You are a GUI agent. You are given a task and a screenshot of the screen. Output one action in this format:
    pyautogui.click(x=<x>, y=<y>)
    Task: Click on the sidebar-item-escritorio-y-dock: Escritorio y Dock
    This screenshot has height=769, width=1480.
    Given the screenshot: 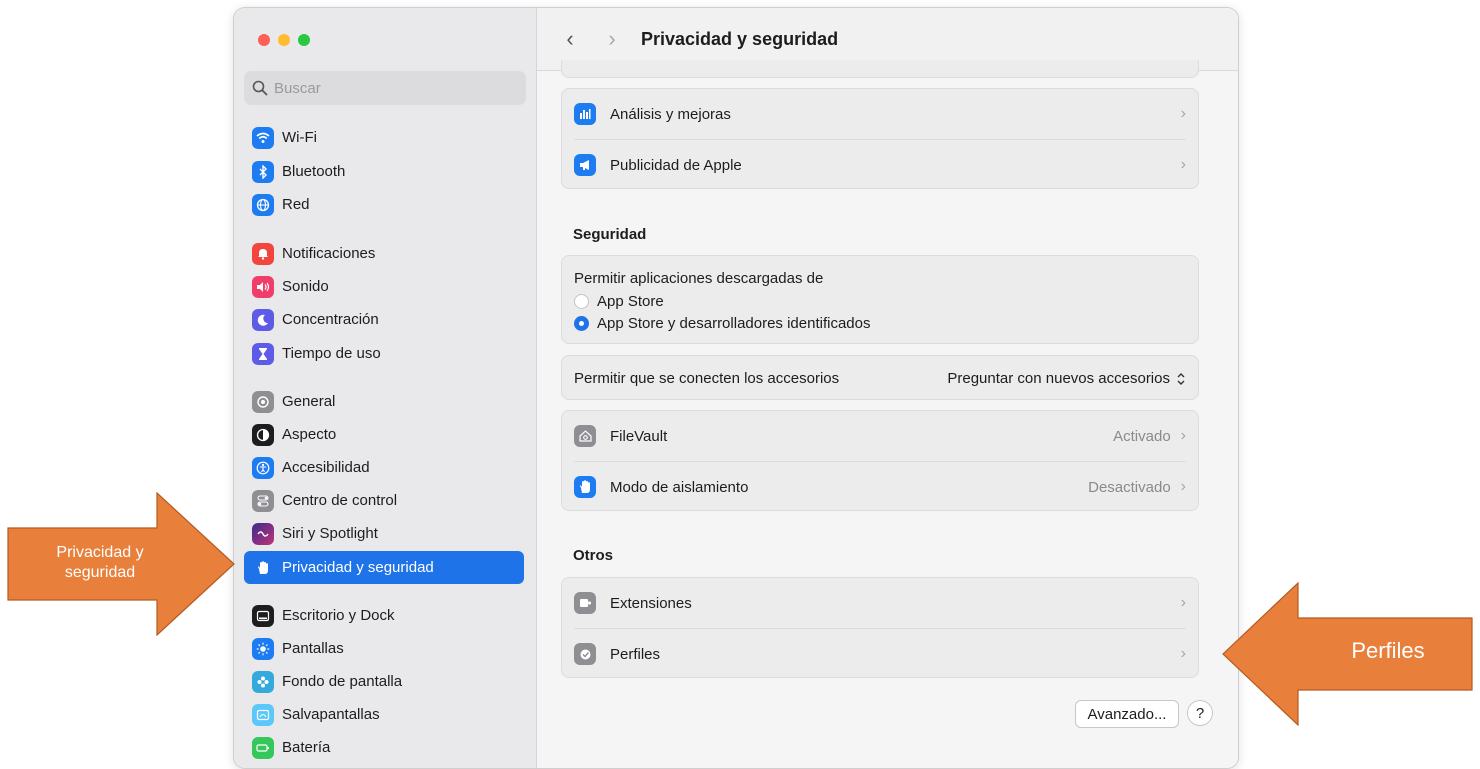 What is the action you would take?
    pyautogui.click(x=384, y=615)
    